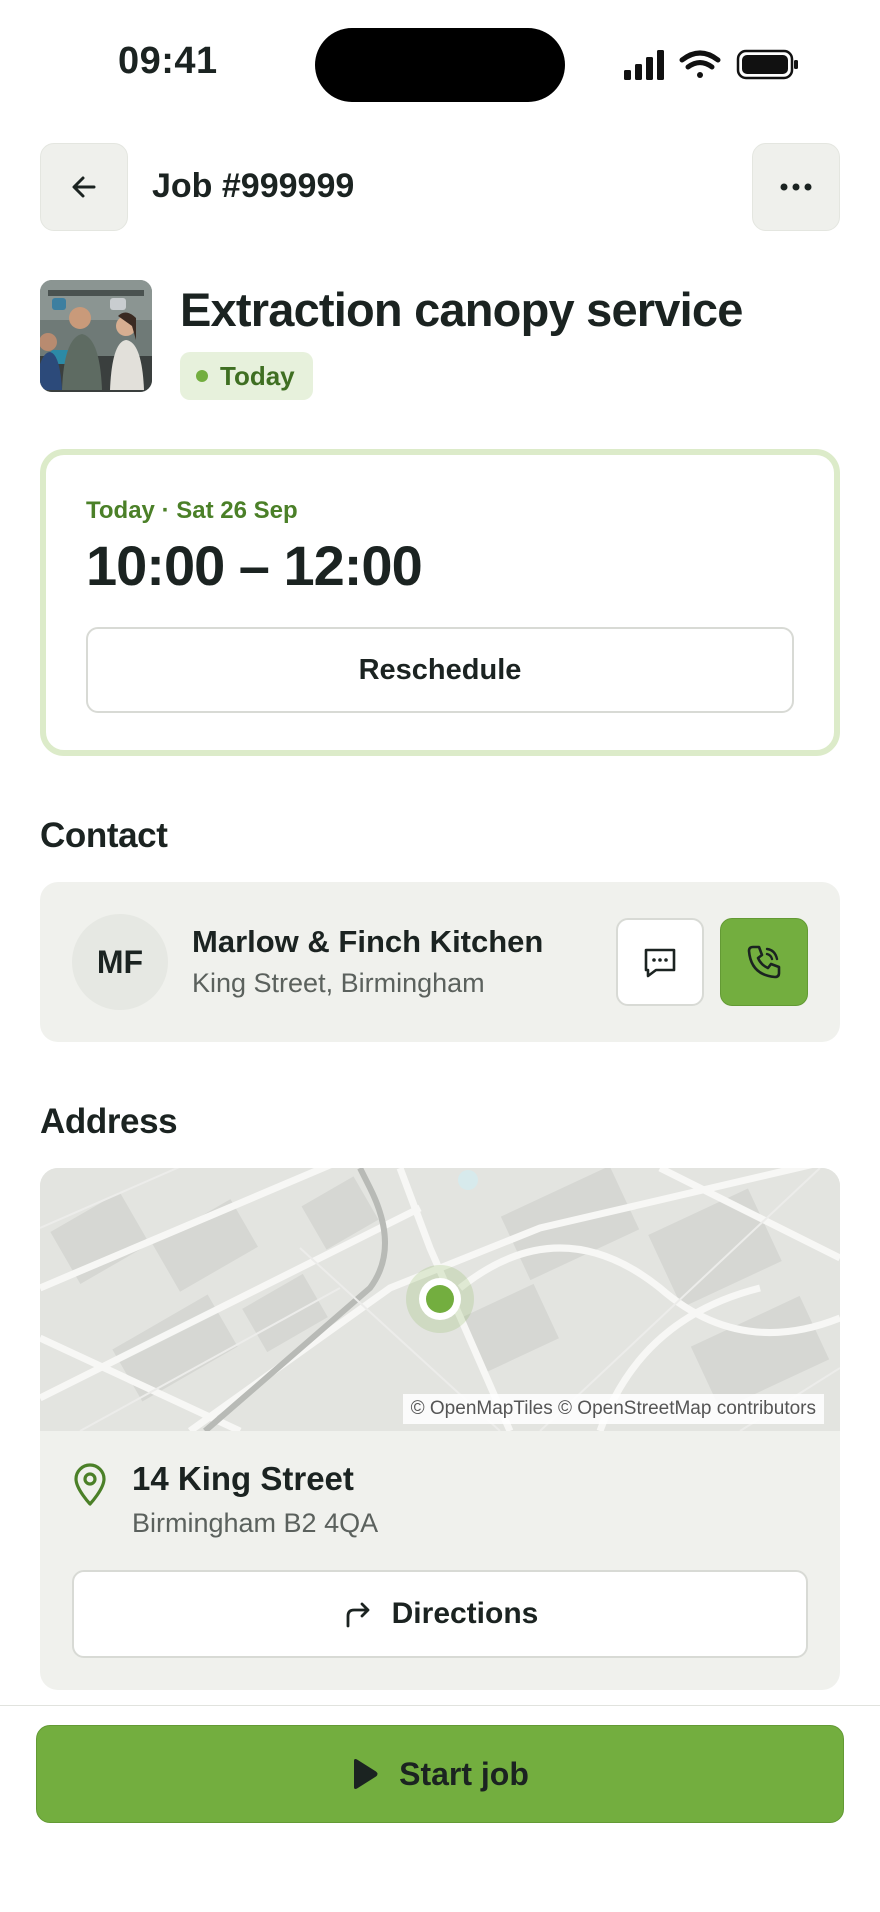 The width and height of the screenshot is (880, 1912). I want to click on more-options-button, so click(796, 187).